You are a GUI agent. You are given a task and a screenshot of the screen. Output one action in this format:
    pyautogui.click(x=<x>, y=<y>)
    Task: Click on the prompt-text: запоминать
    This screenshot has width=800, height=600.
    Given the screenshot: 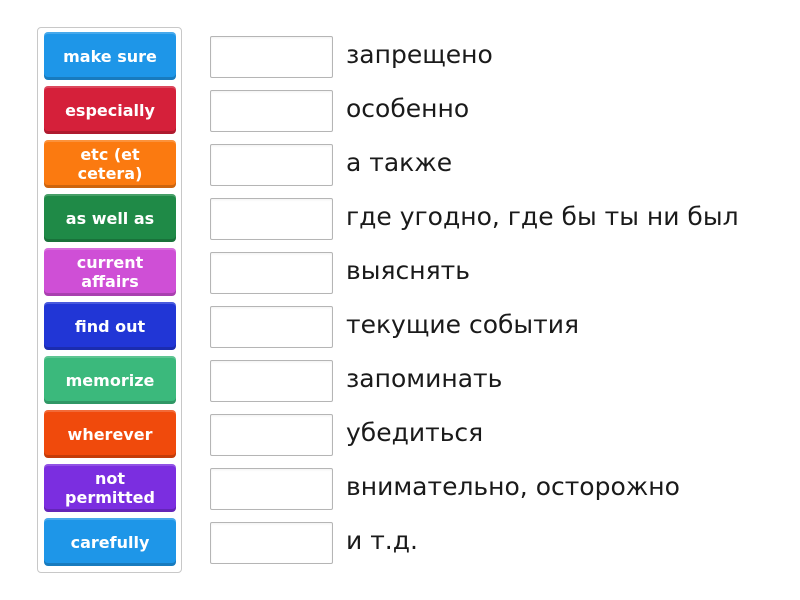 What is the action you would take?
    pyautogui.click(x=424, y=378)
    